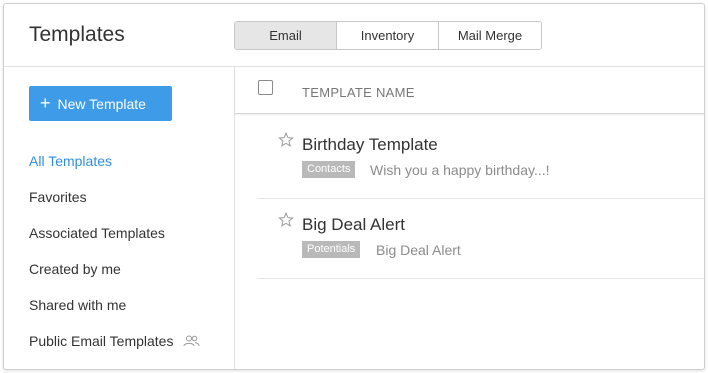 Image resolution: width=708 pixels, height=373 pixels. Describe the element at coordinates (490, 35) in the screenshot. I see `tab-mail-merge: Mail Merge` at that location.